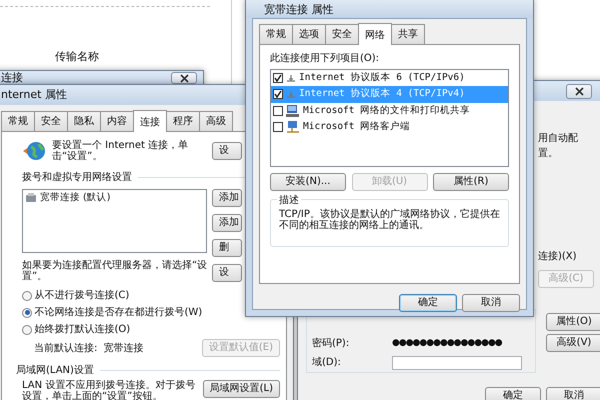 The height and width of the screenshot is (400, 600). I want to click on advanced-button: 高级(V), so click(573, 343).